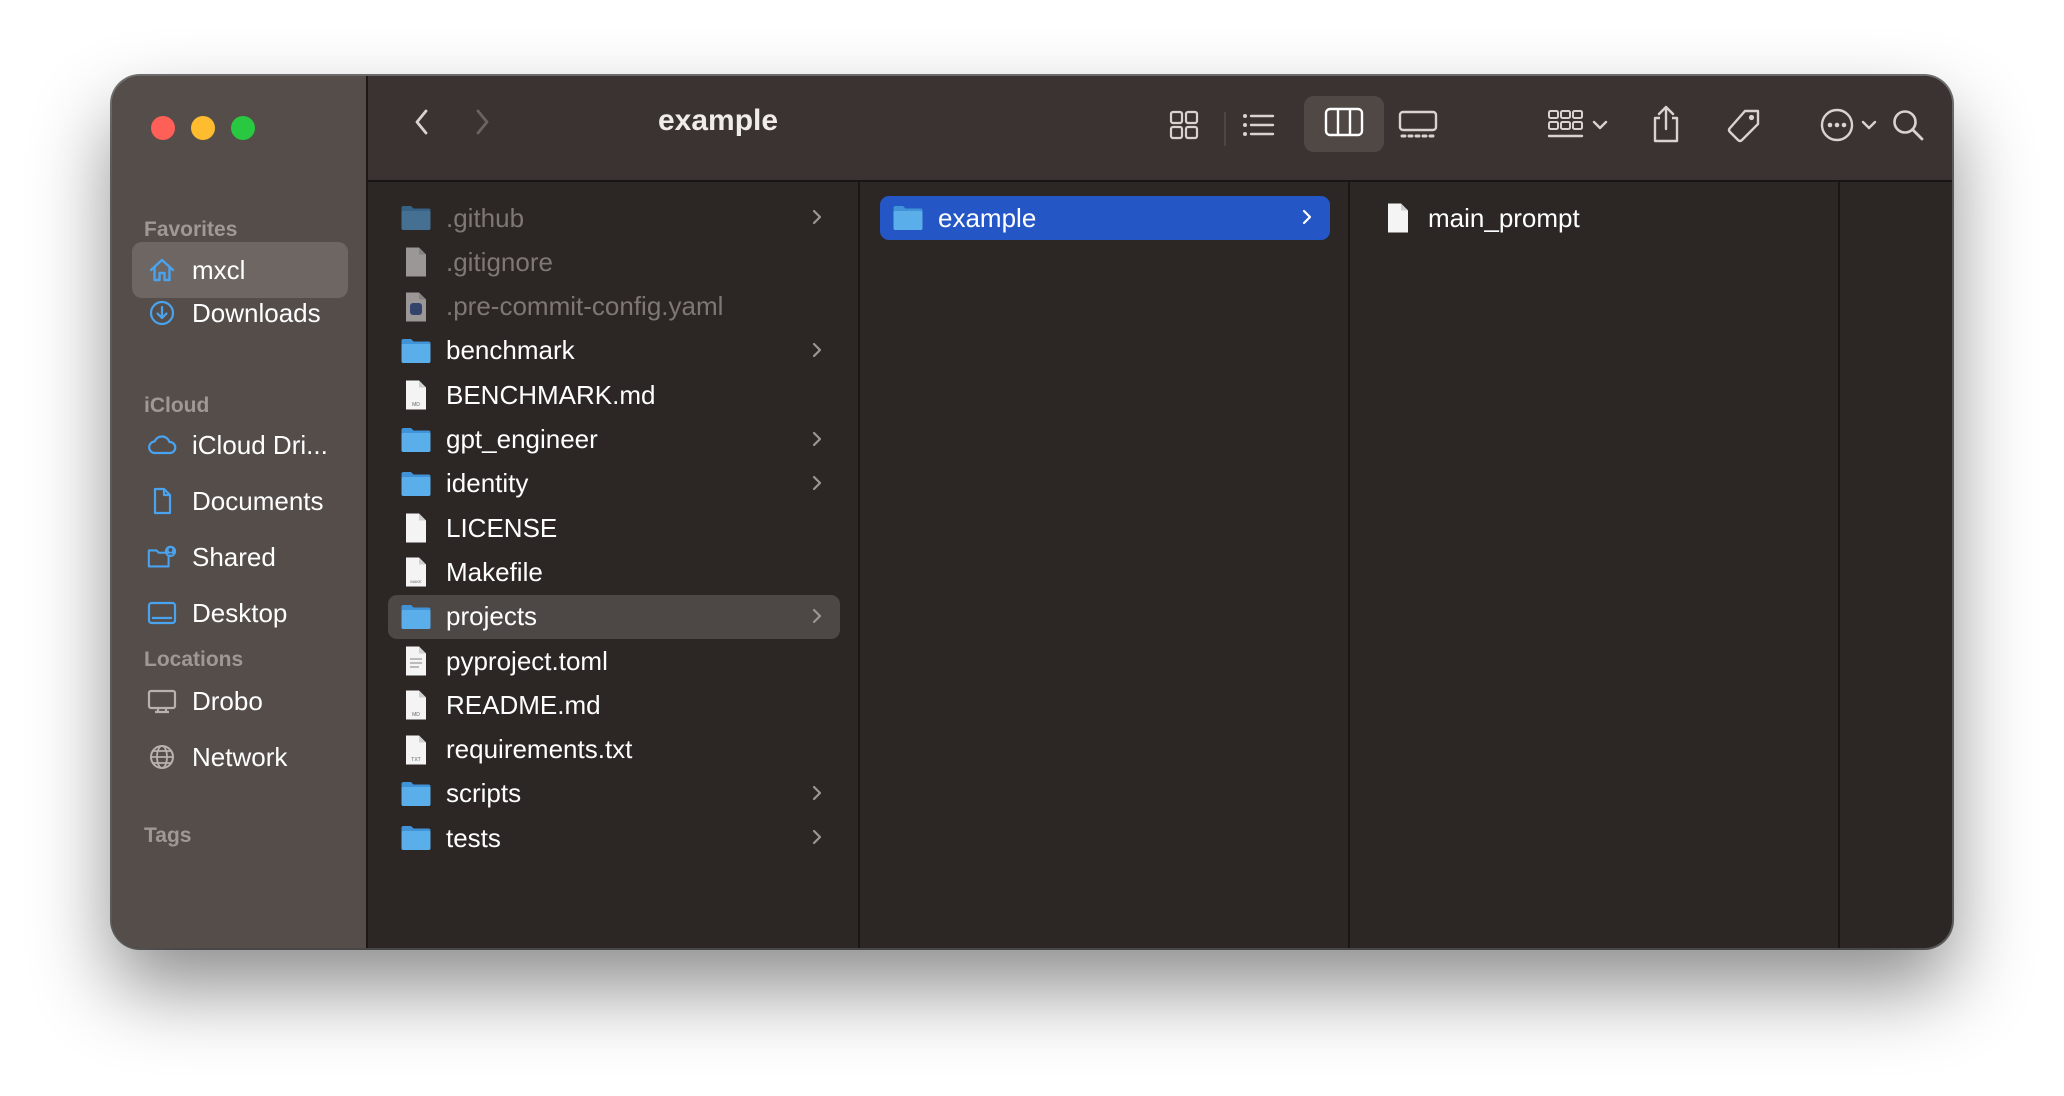 The image size is (2064, 1096). What do you see at coordinates (614, 572) in the screenshot?
I see `file-row: MAKE Makefile` at bounding box center [614, 572].